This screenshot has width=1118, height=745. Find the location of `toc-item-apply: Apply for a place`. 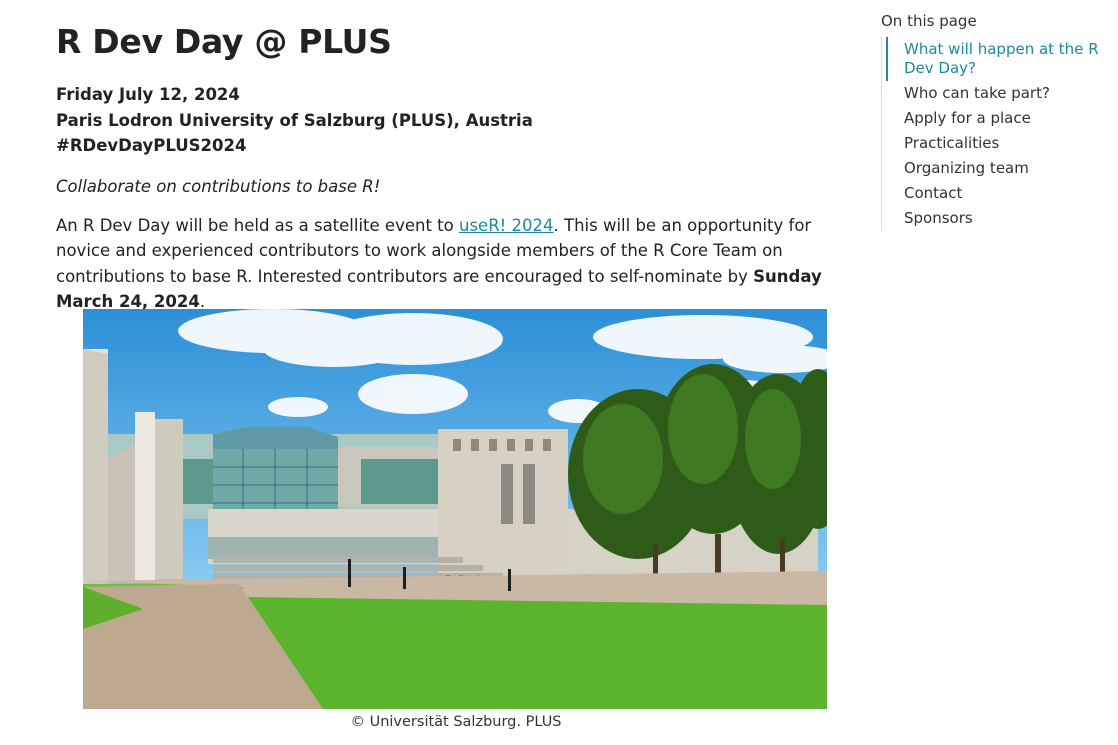

toc-item-apply: Apply for a place is located at coordinates (994, 118).